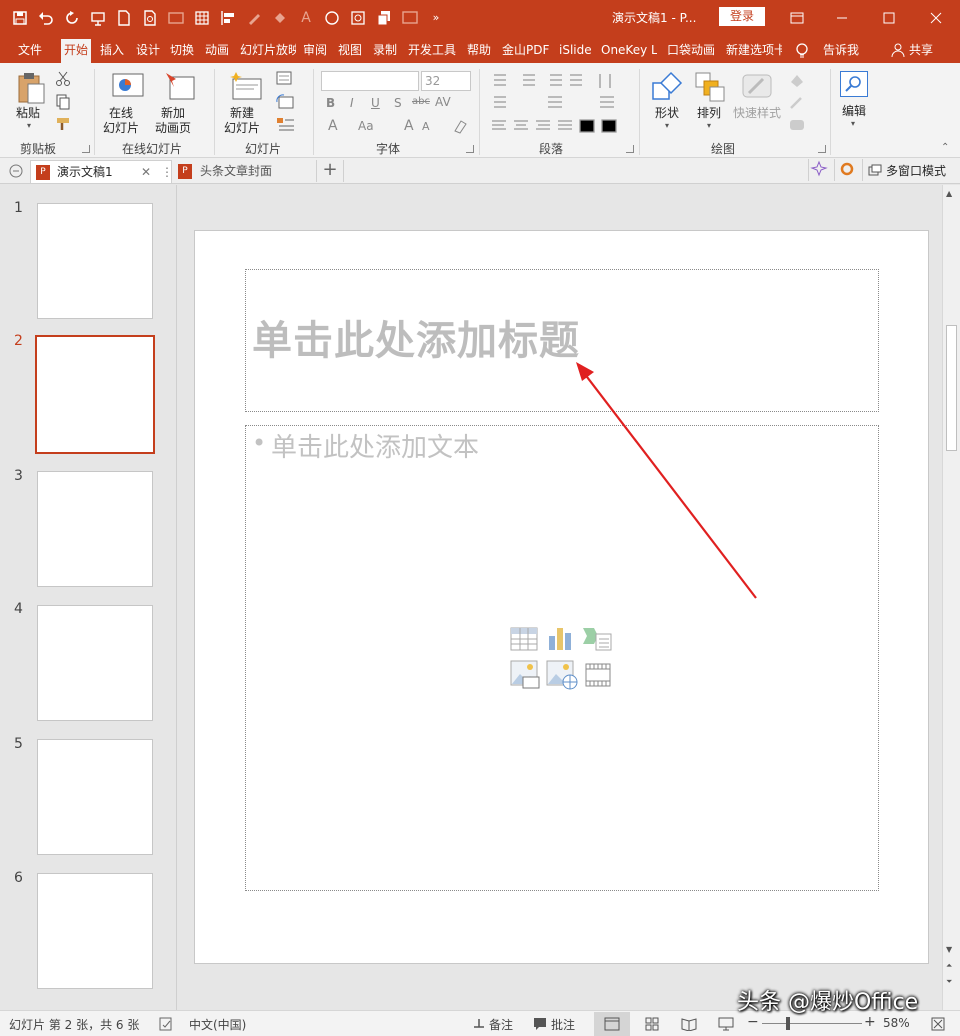  What do you see at coordinates (358, 18) in the screenshot?
I see `select-icon` at bounding box center [358, 18].